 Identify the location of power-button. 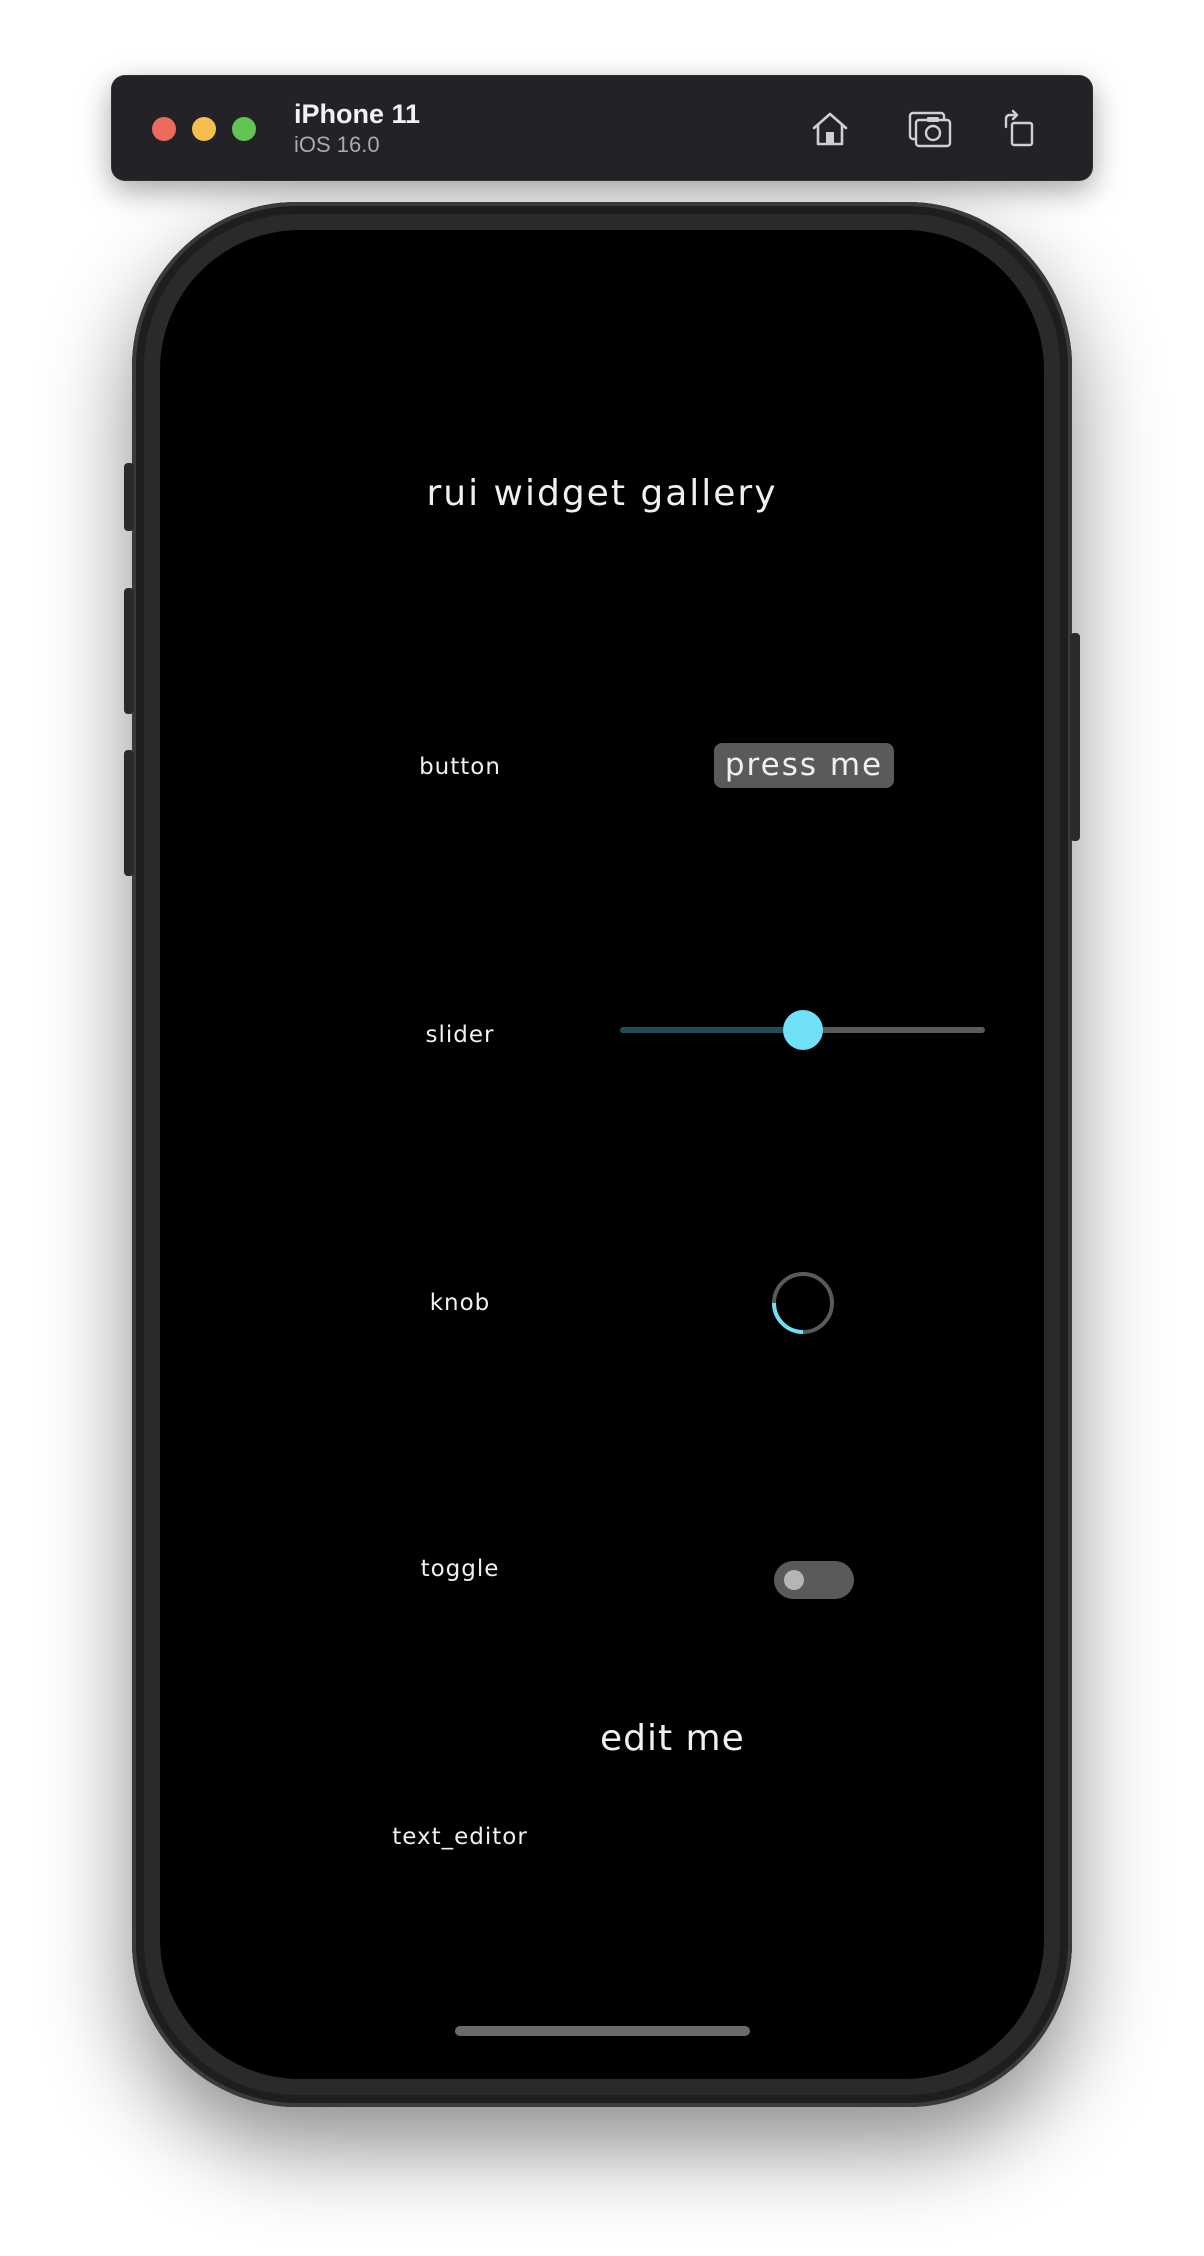
(1075, 737).